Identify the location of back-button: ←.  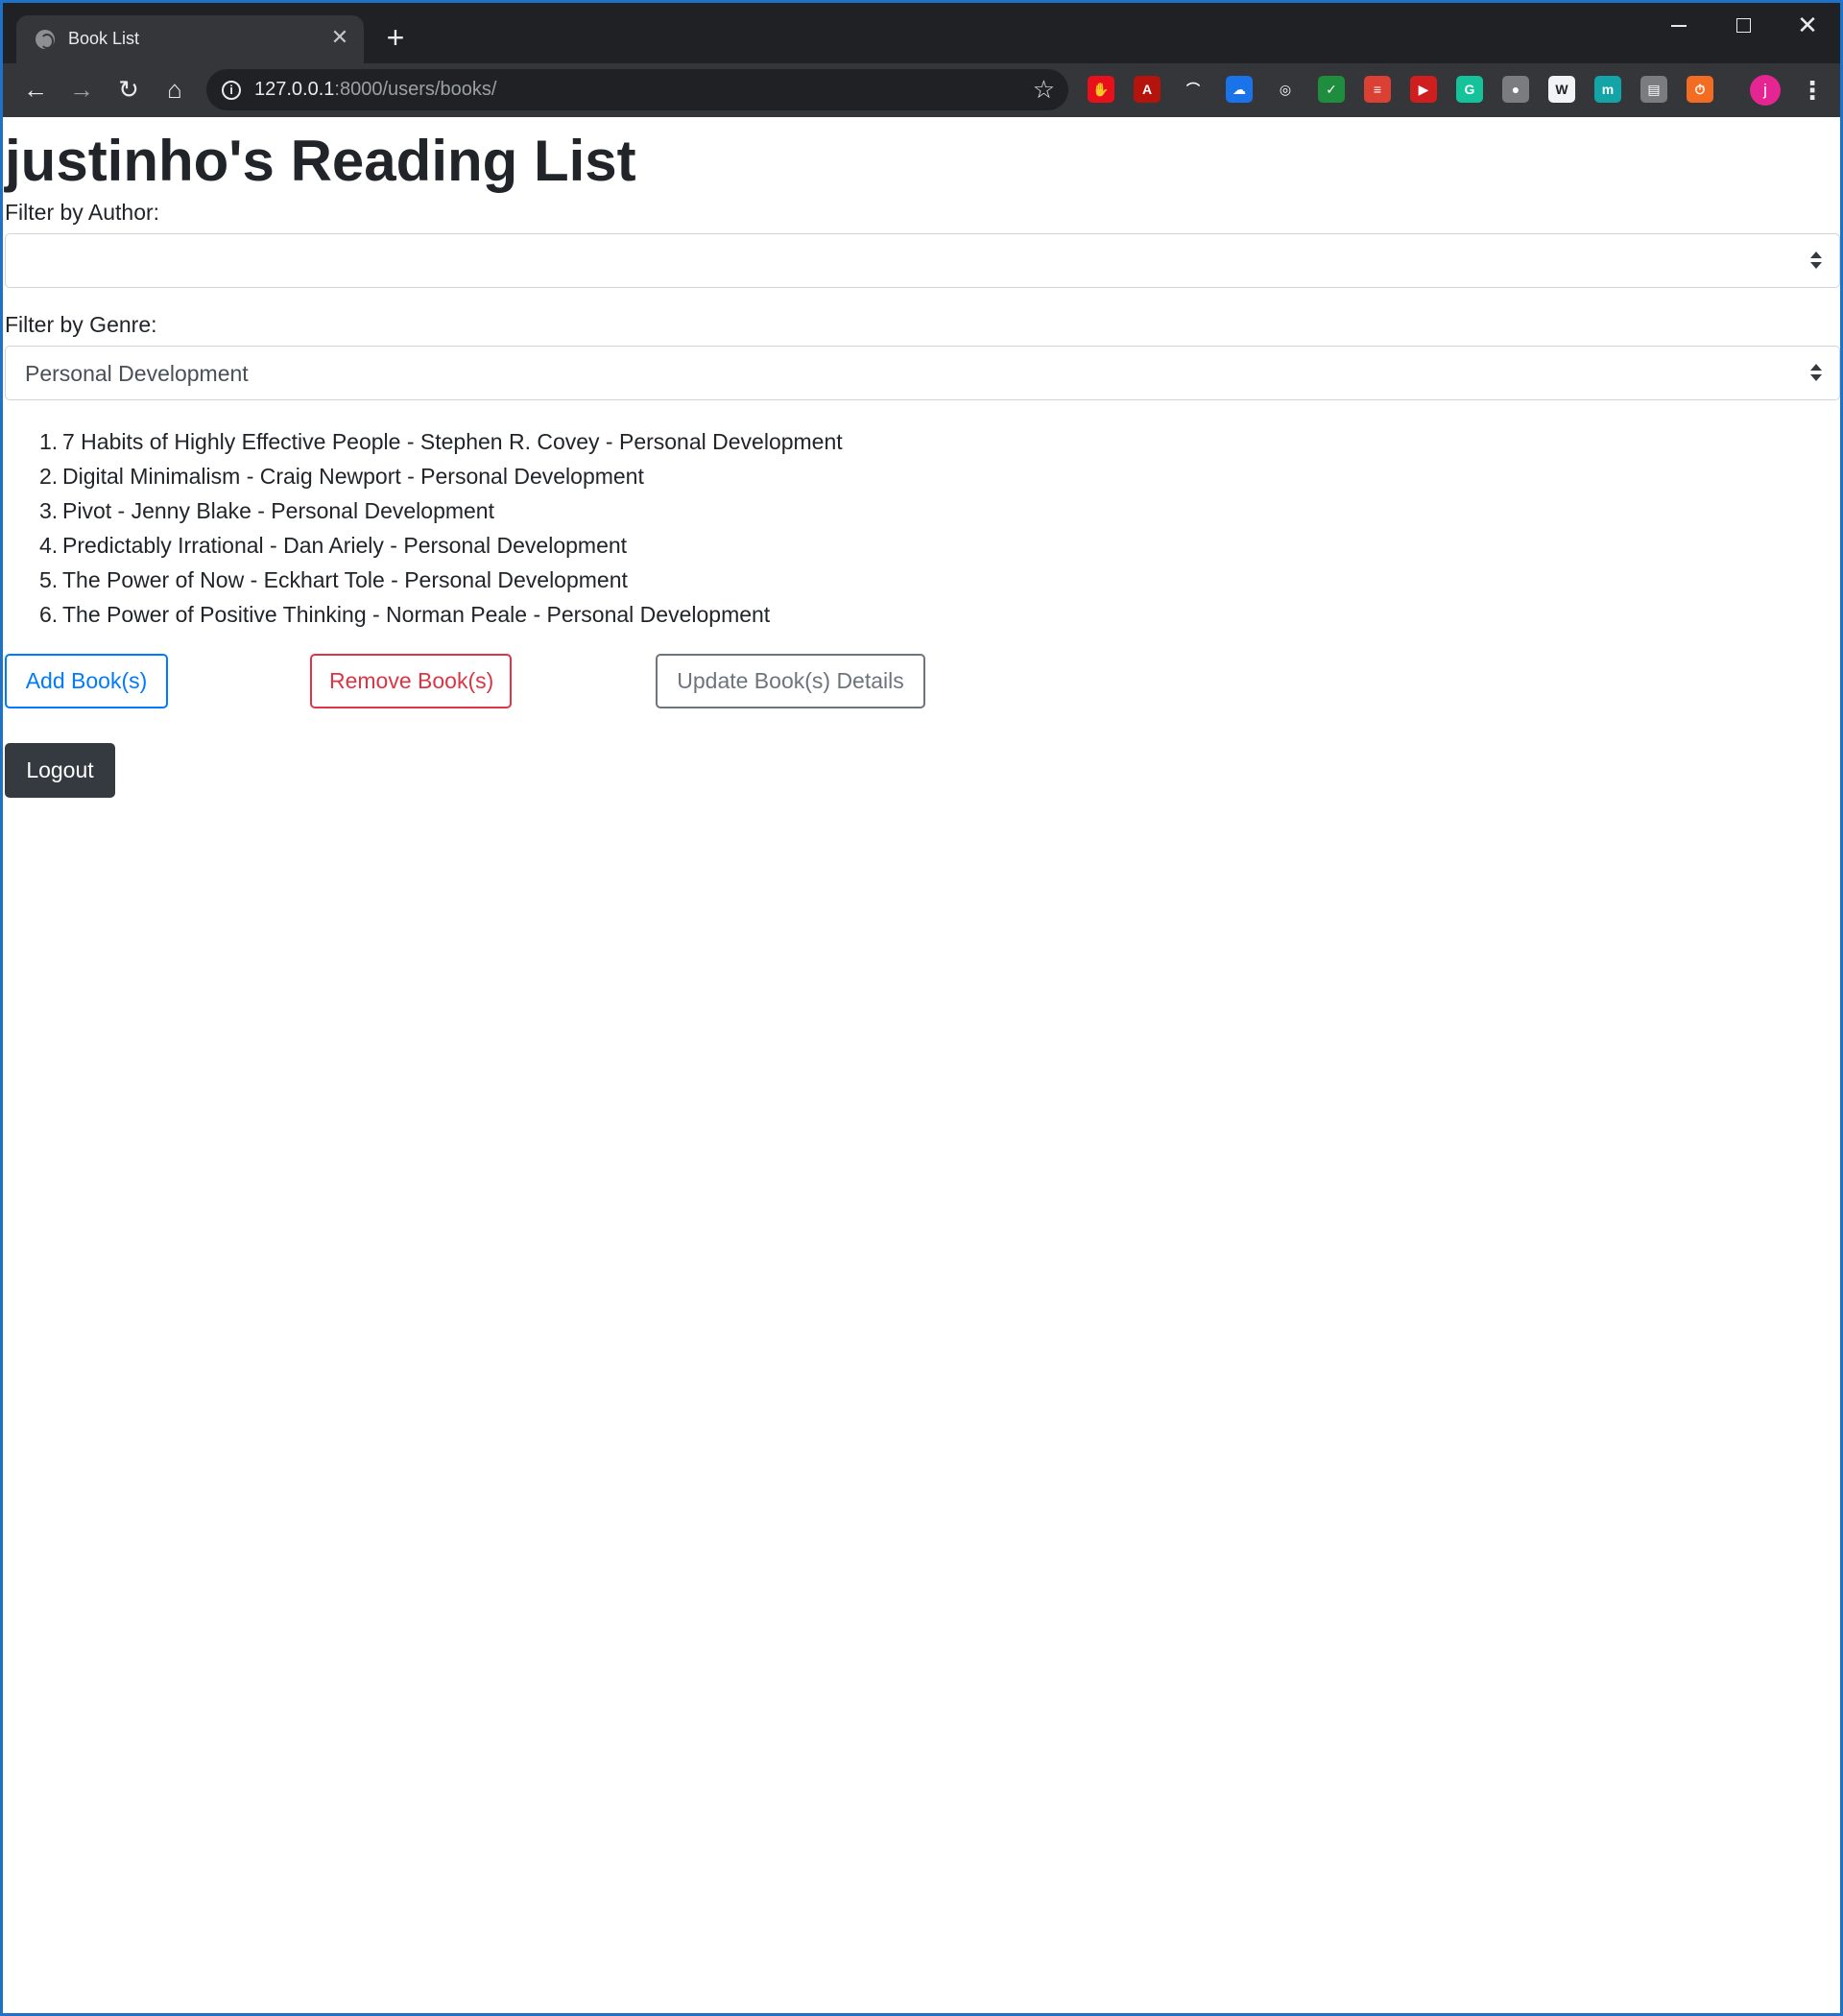
(35, 89).